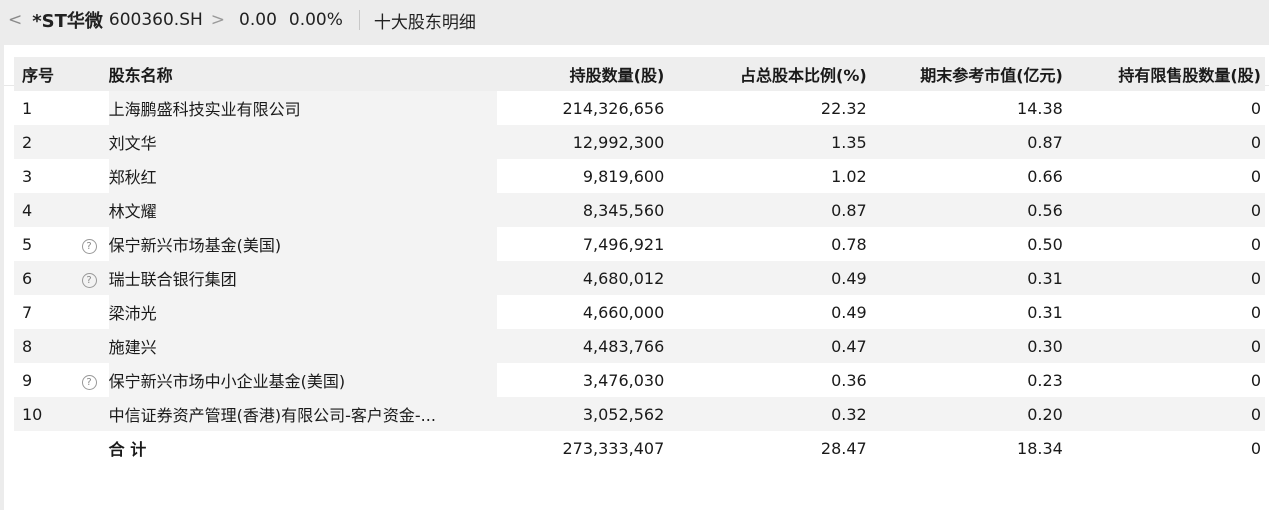 The image size is (1269, 510). I want to click on stock-change-pct: 0.00%, so click(315, 20).